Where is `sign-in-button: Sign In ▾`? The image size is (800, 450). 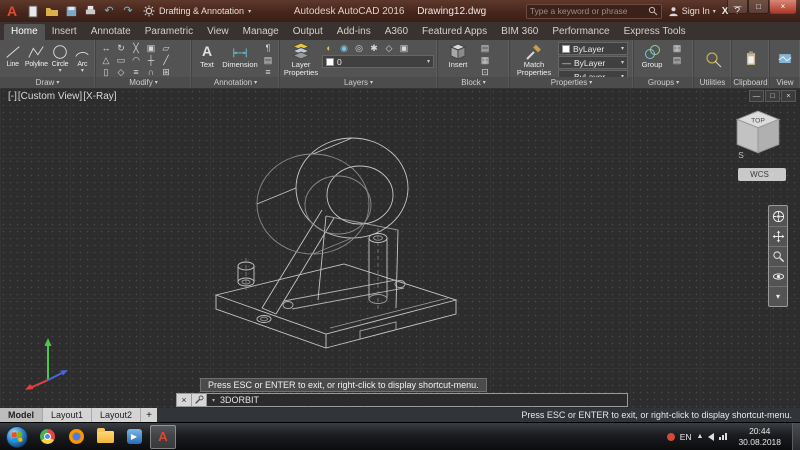 sign-in-button: Sign In ▾ is located at coordinates (692, 11).